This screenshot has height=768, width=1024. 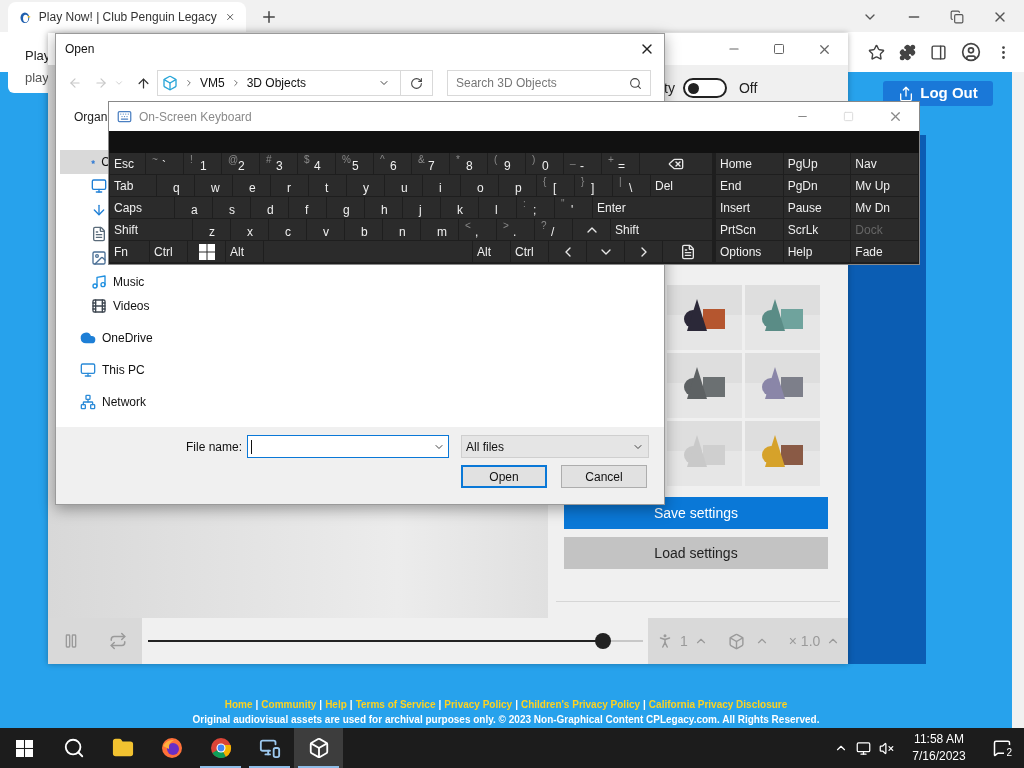 I want to click on animation-count: 1, so click(x=684, y=641).